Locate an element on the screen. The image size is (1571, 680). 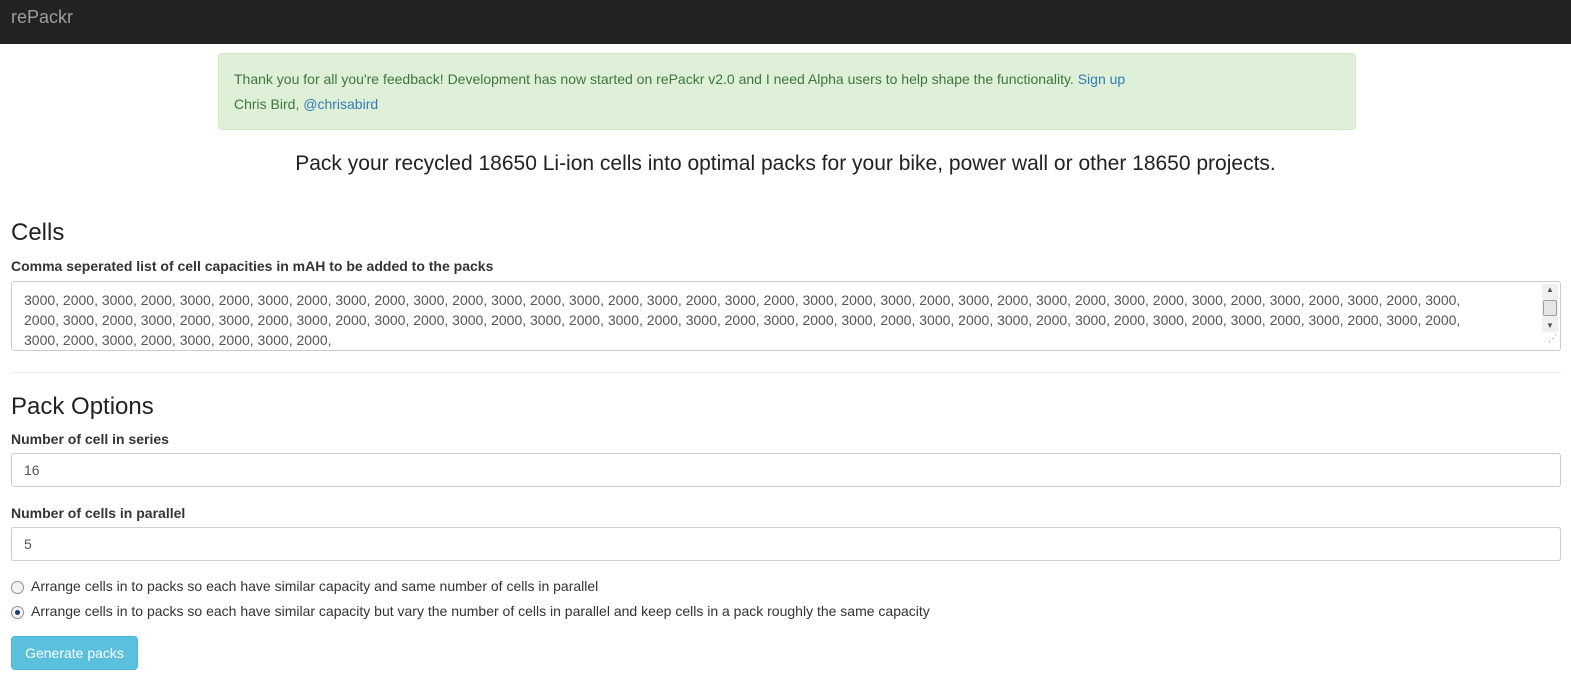
alert-author-line: Chris Bird, @chrisabird is located at coordinates (306, 104).